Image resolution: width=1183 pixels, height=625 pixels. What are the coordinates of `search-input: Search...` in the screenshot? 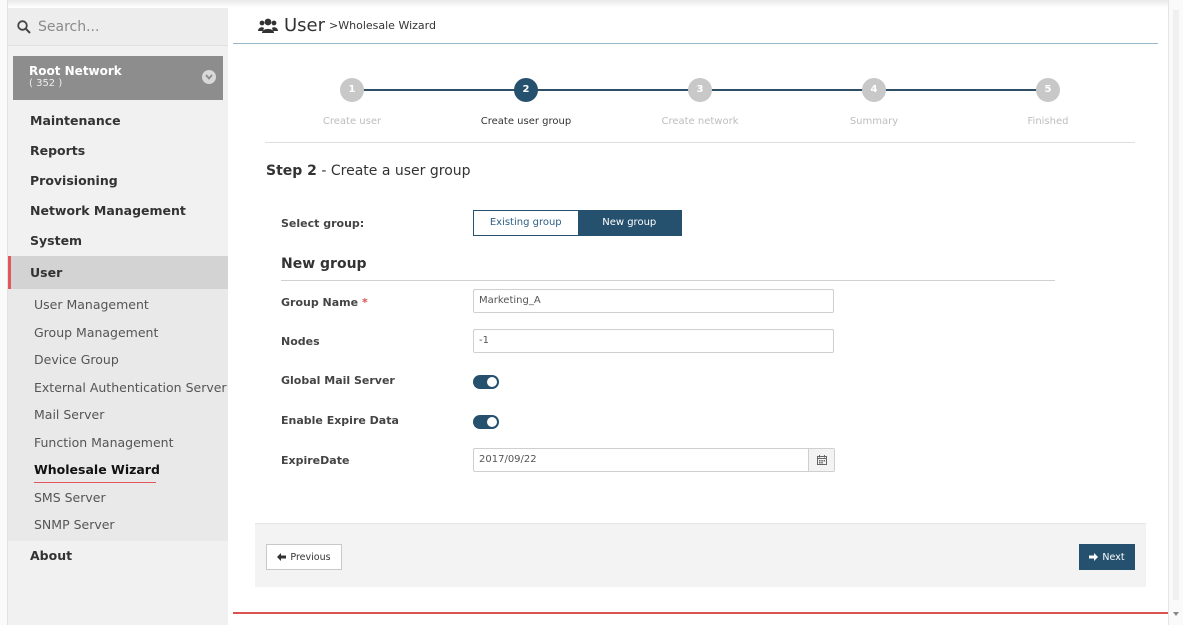 It's located at (68, 27).